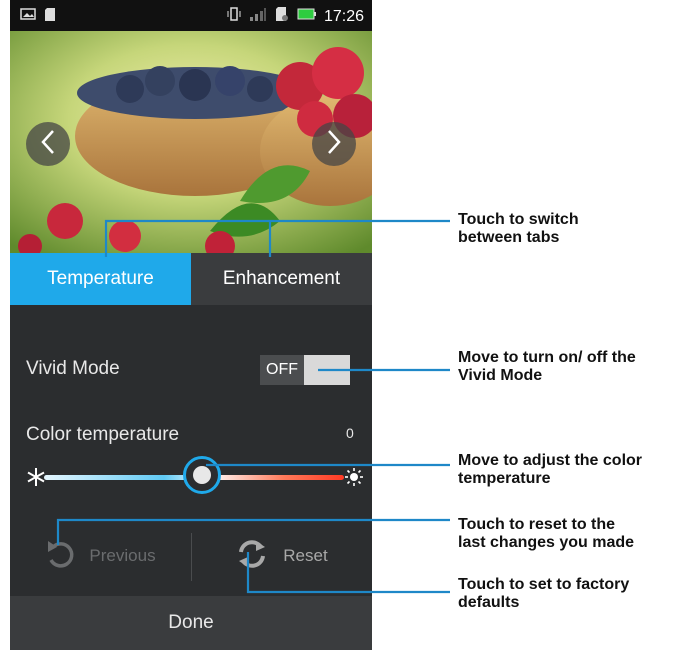 The height and width of the screenshot is (650, 682). I want to click on sun-icon, so click(354, 479).